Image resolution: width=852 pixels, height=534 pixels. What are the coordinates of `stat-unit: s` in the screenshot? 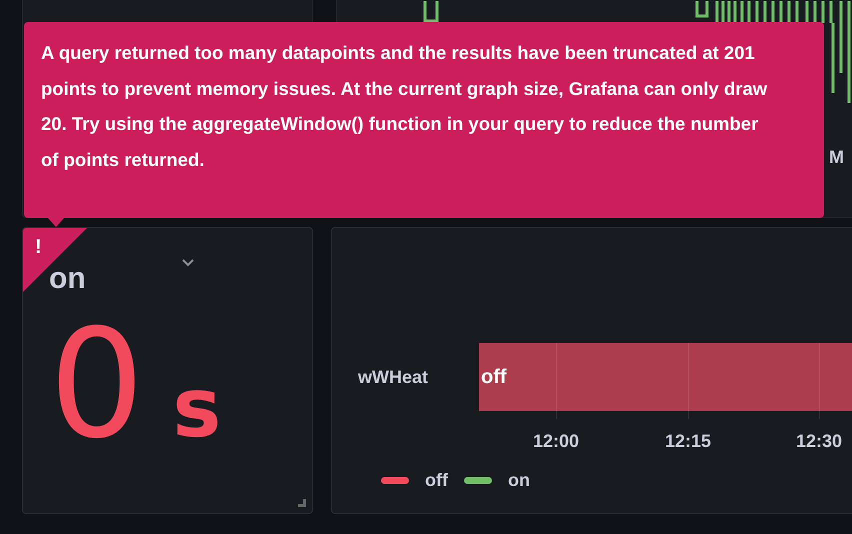 It's located at (197, 409).